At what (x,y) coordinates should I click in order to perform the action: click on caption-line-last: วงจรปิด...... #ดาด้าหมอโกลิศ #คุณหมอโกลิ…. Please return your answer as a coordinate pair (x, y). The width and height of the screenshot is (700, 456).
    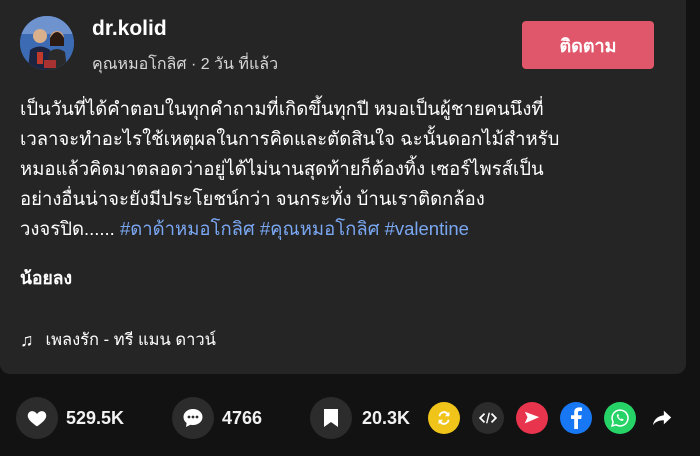
    Looking at the image, I should click on (345, 229).